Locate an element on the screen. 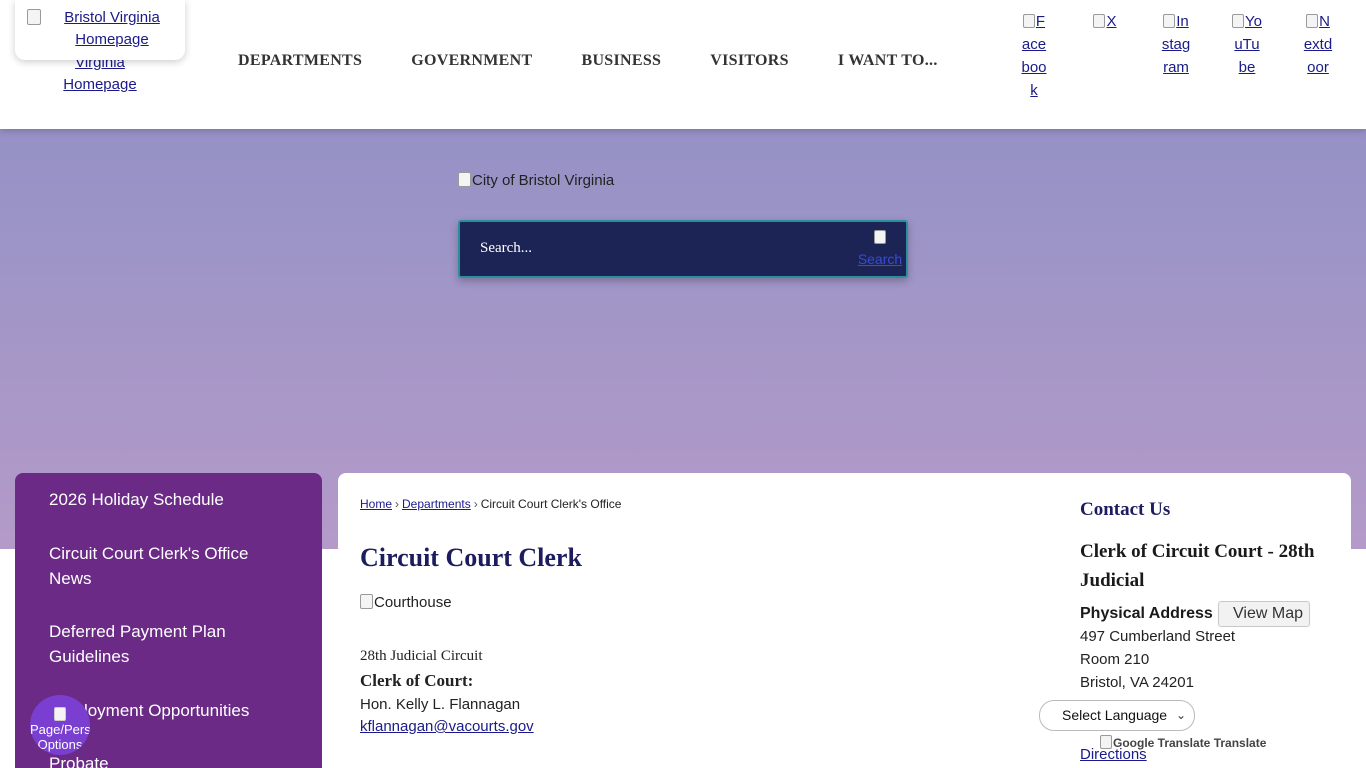 This screenshot has width=1366, height=768. contact-org-name: Clerk of Circuit Court - 28th Judicial is located at coordinates (1197, 566).